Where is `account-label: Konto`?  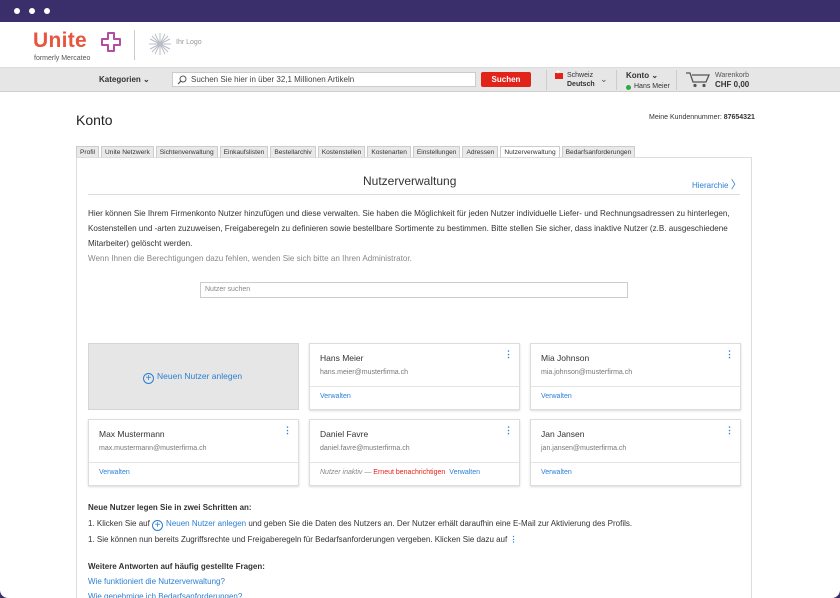
account-label: Konto is located at coordinates (638, 75).